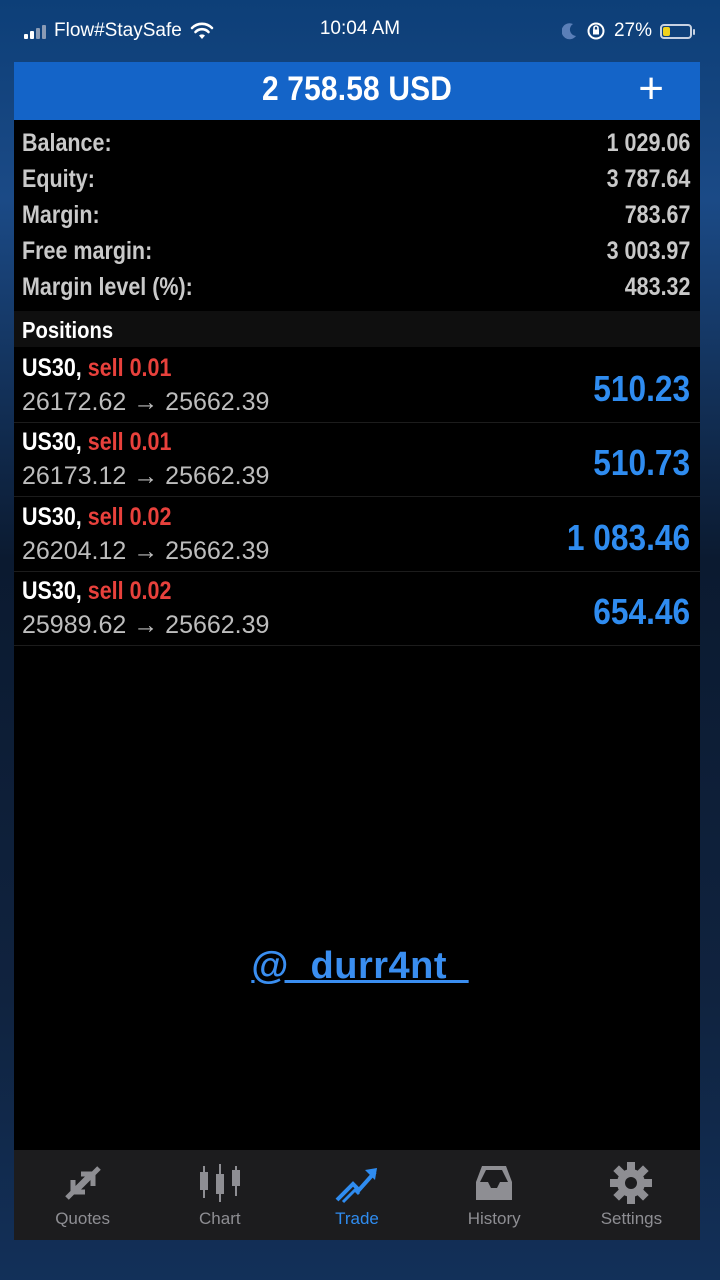  What do you see at coordinates (357, 286) in the screenshot?
I see `summary-row-margin-level: Margin level (%): 483.32` at bounding box center [357, 286].